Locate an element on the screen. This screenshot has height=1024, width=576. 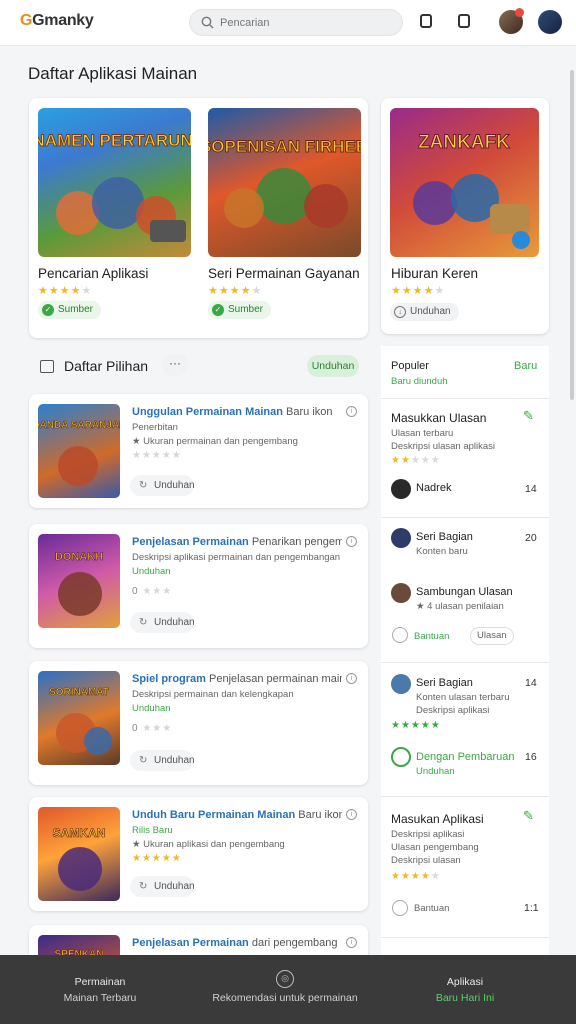
bottom-nav-sublabel: Baru Hari Ini is located at coordinates (465, 998).